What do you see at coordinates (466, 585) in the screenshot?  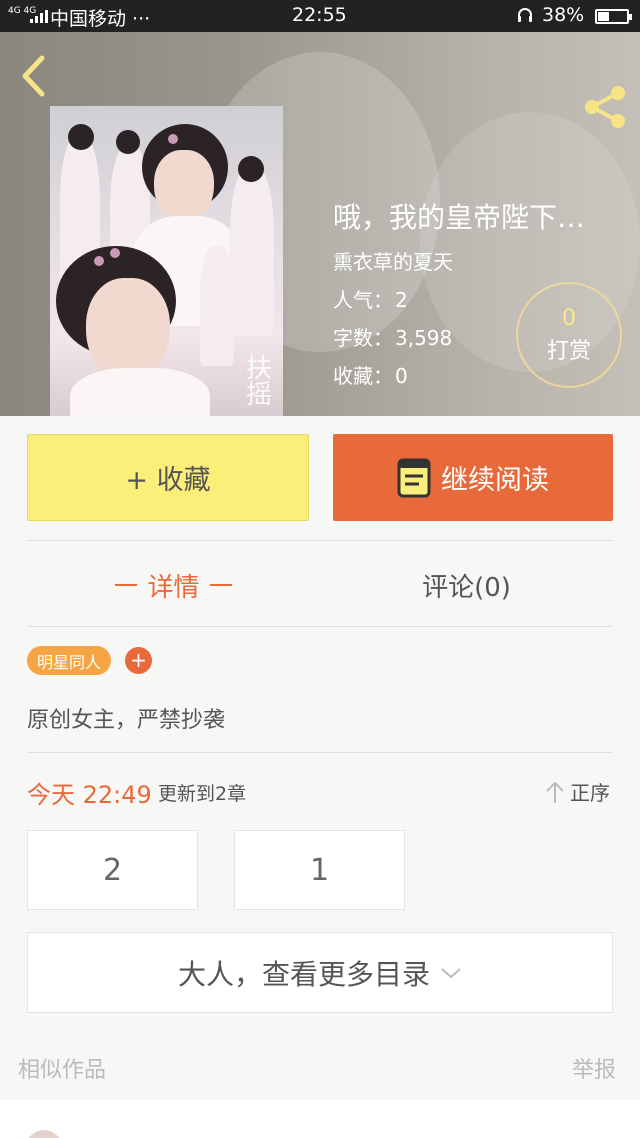 I see `tab-comments: 评论(0)` at bounding box center [466, 585].